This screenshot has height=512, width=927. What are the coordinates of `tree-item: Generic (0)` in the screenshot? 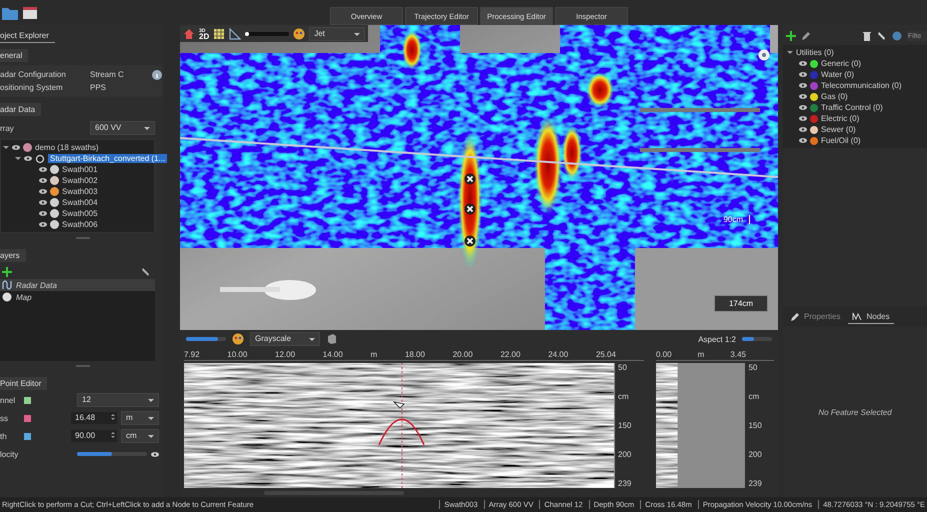 It's located at (841, 63).